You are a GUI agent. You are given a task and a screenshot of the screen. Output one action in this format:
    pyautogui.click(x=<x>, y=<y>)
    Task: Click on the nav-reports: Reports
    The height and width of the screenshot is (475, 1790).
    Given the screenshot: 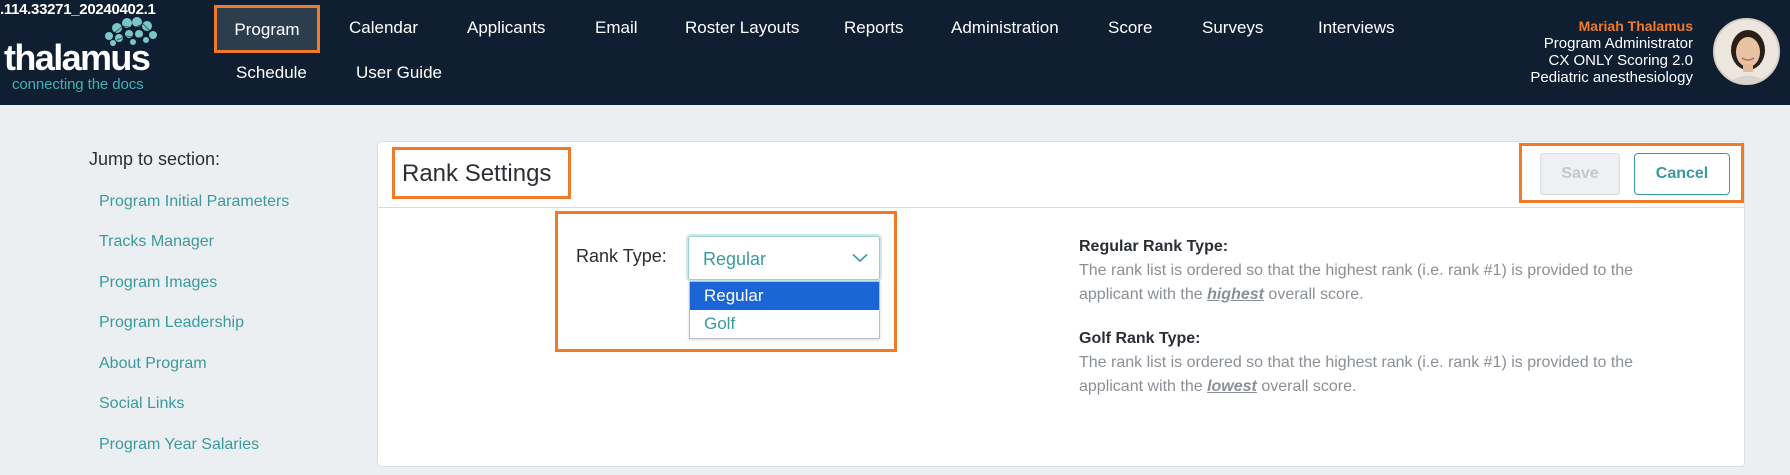 What is the action you would take?
    pyautogui.click(x=874, y=28)
    